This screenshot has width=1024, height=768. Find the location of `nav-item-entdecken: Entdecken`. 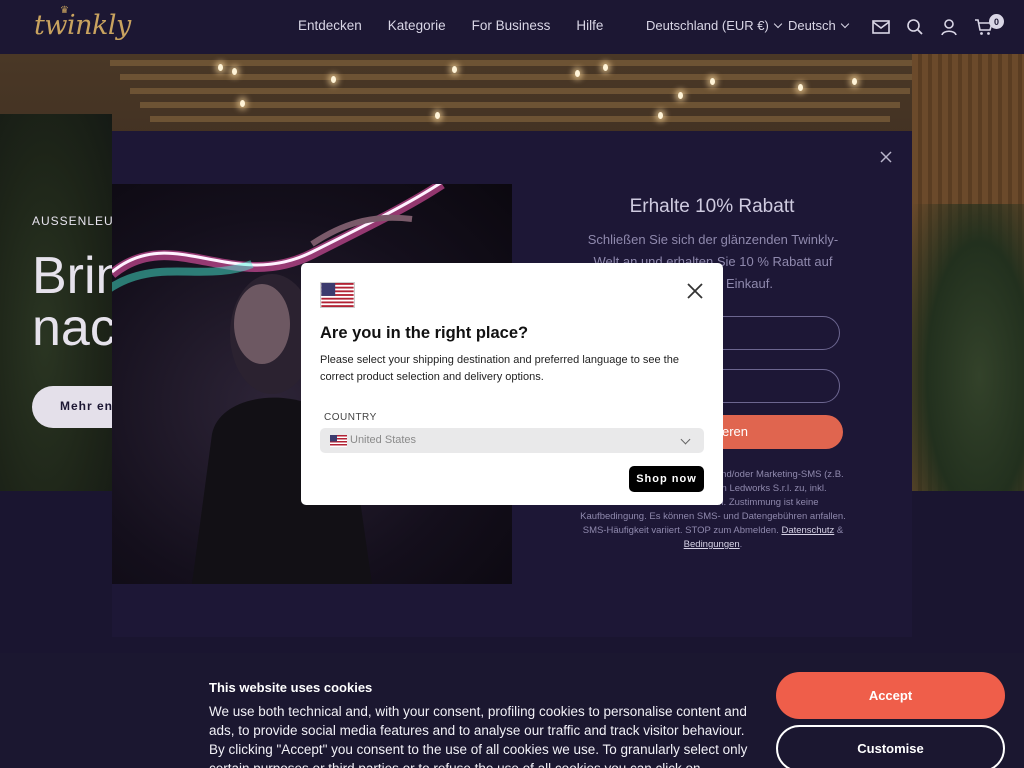

nav-item-entdecken: Entdecken is located at coordinates (330, 25).